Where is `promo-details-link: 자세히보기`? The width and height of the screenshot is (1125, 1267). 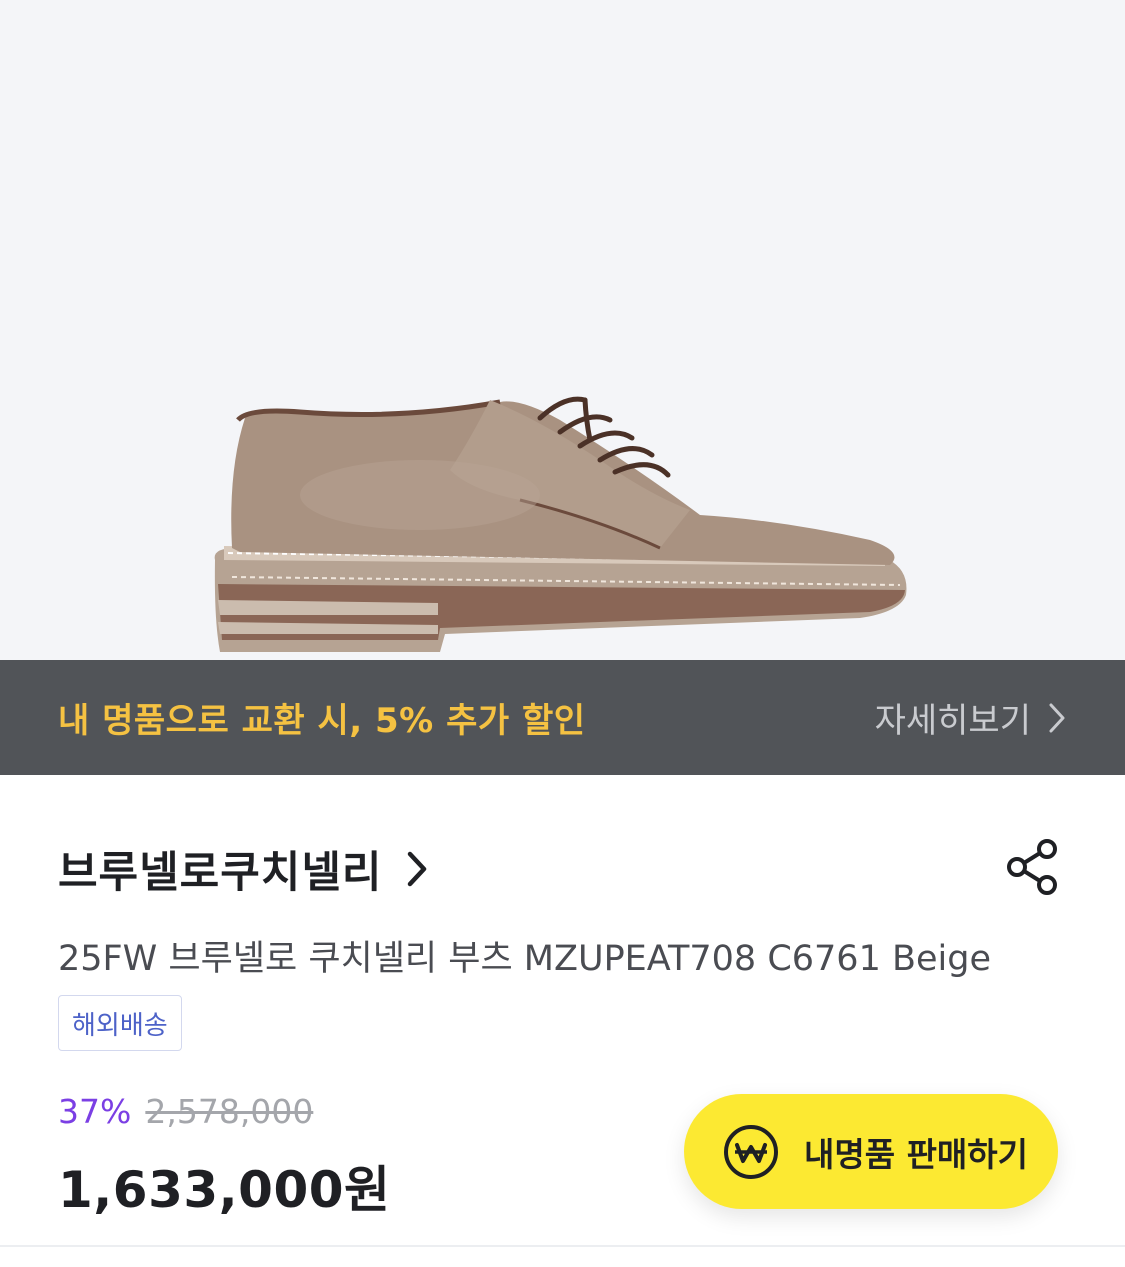 promo-details-link: 자세히보기 is located at coordinates (971, 717).